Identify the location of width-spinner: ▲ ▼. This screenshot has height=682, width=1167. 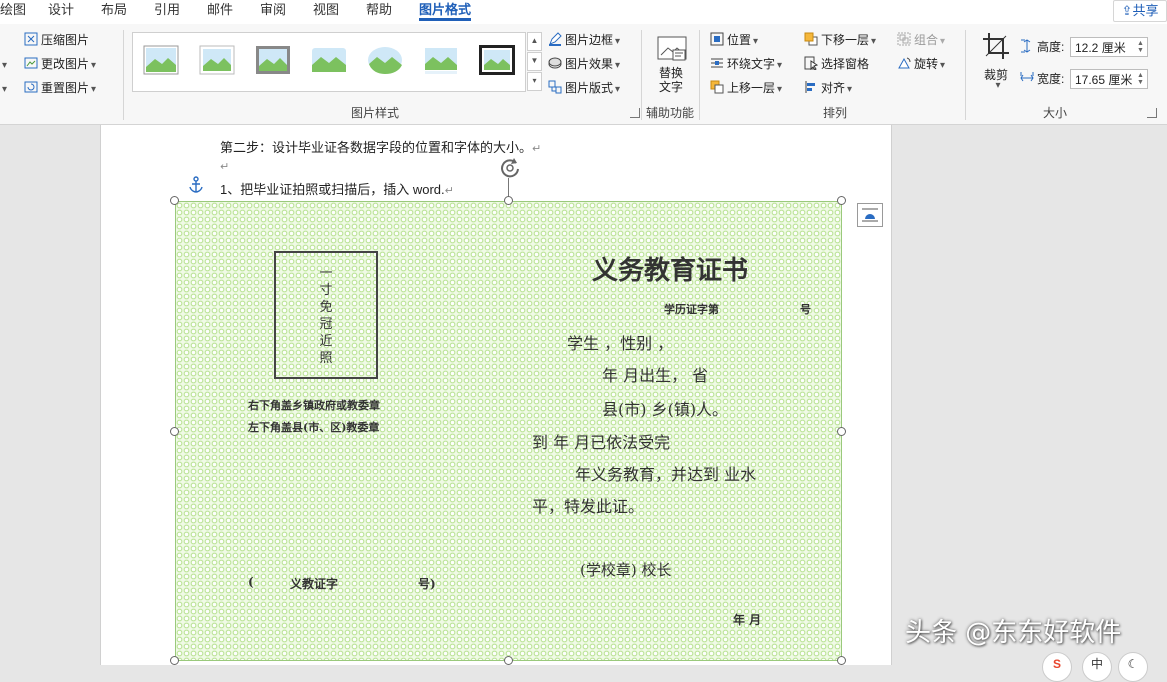
(1141, 79).